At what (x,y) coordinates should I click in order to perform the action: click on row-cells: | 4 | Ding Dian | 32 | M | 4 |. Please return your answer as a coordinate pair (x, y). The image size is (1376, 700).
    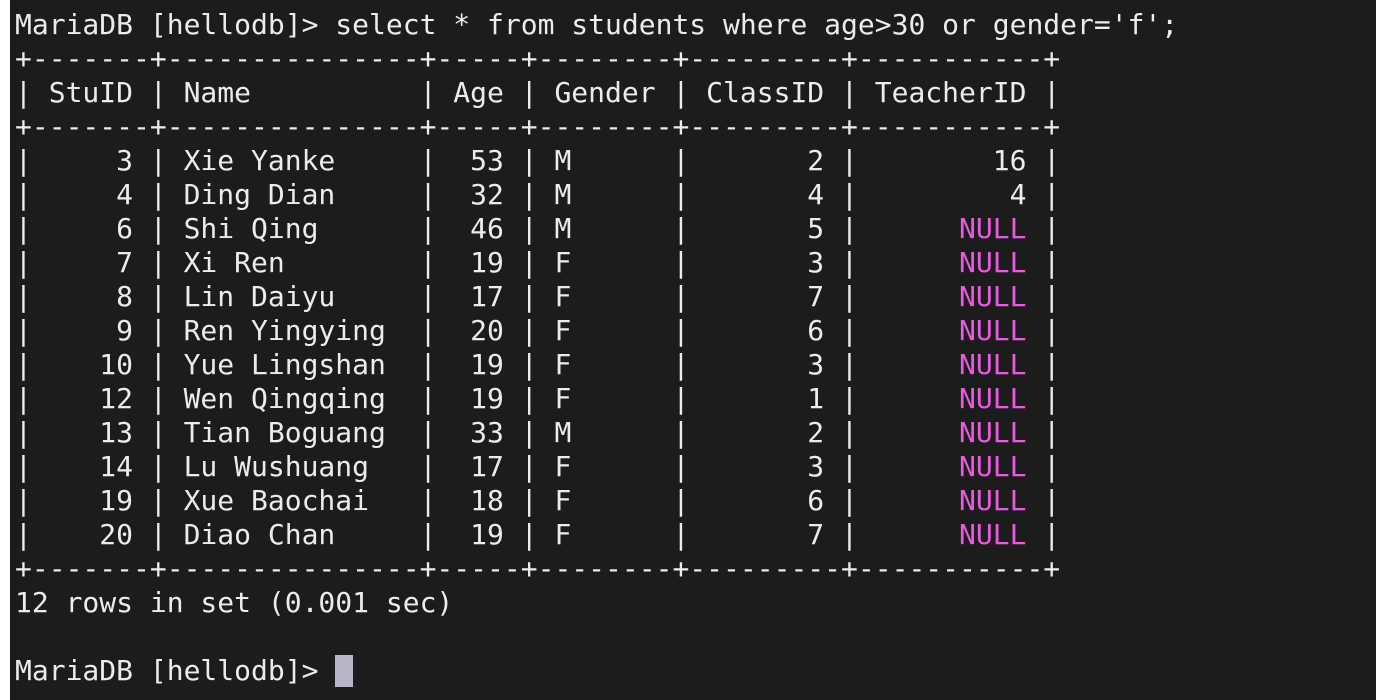
    Looking at the image, I should click on (445, 194).